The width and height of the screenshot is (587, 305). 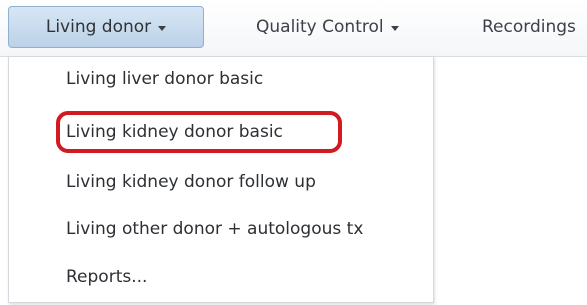 I want to click on menu-item-label: Living other donor + autologous tx, so click(x=215, y=229).